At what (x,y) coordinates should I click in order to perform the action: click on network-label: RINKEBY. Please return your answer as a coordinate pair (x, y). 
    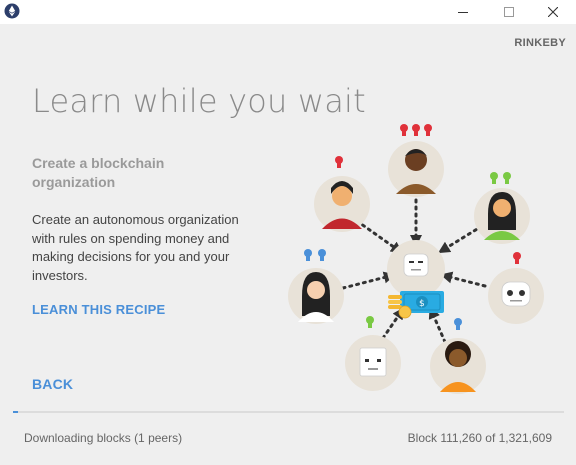
    Looking at the image, I should click on (540, 43).